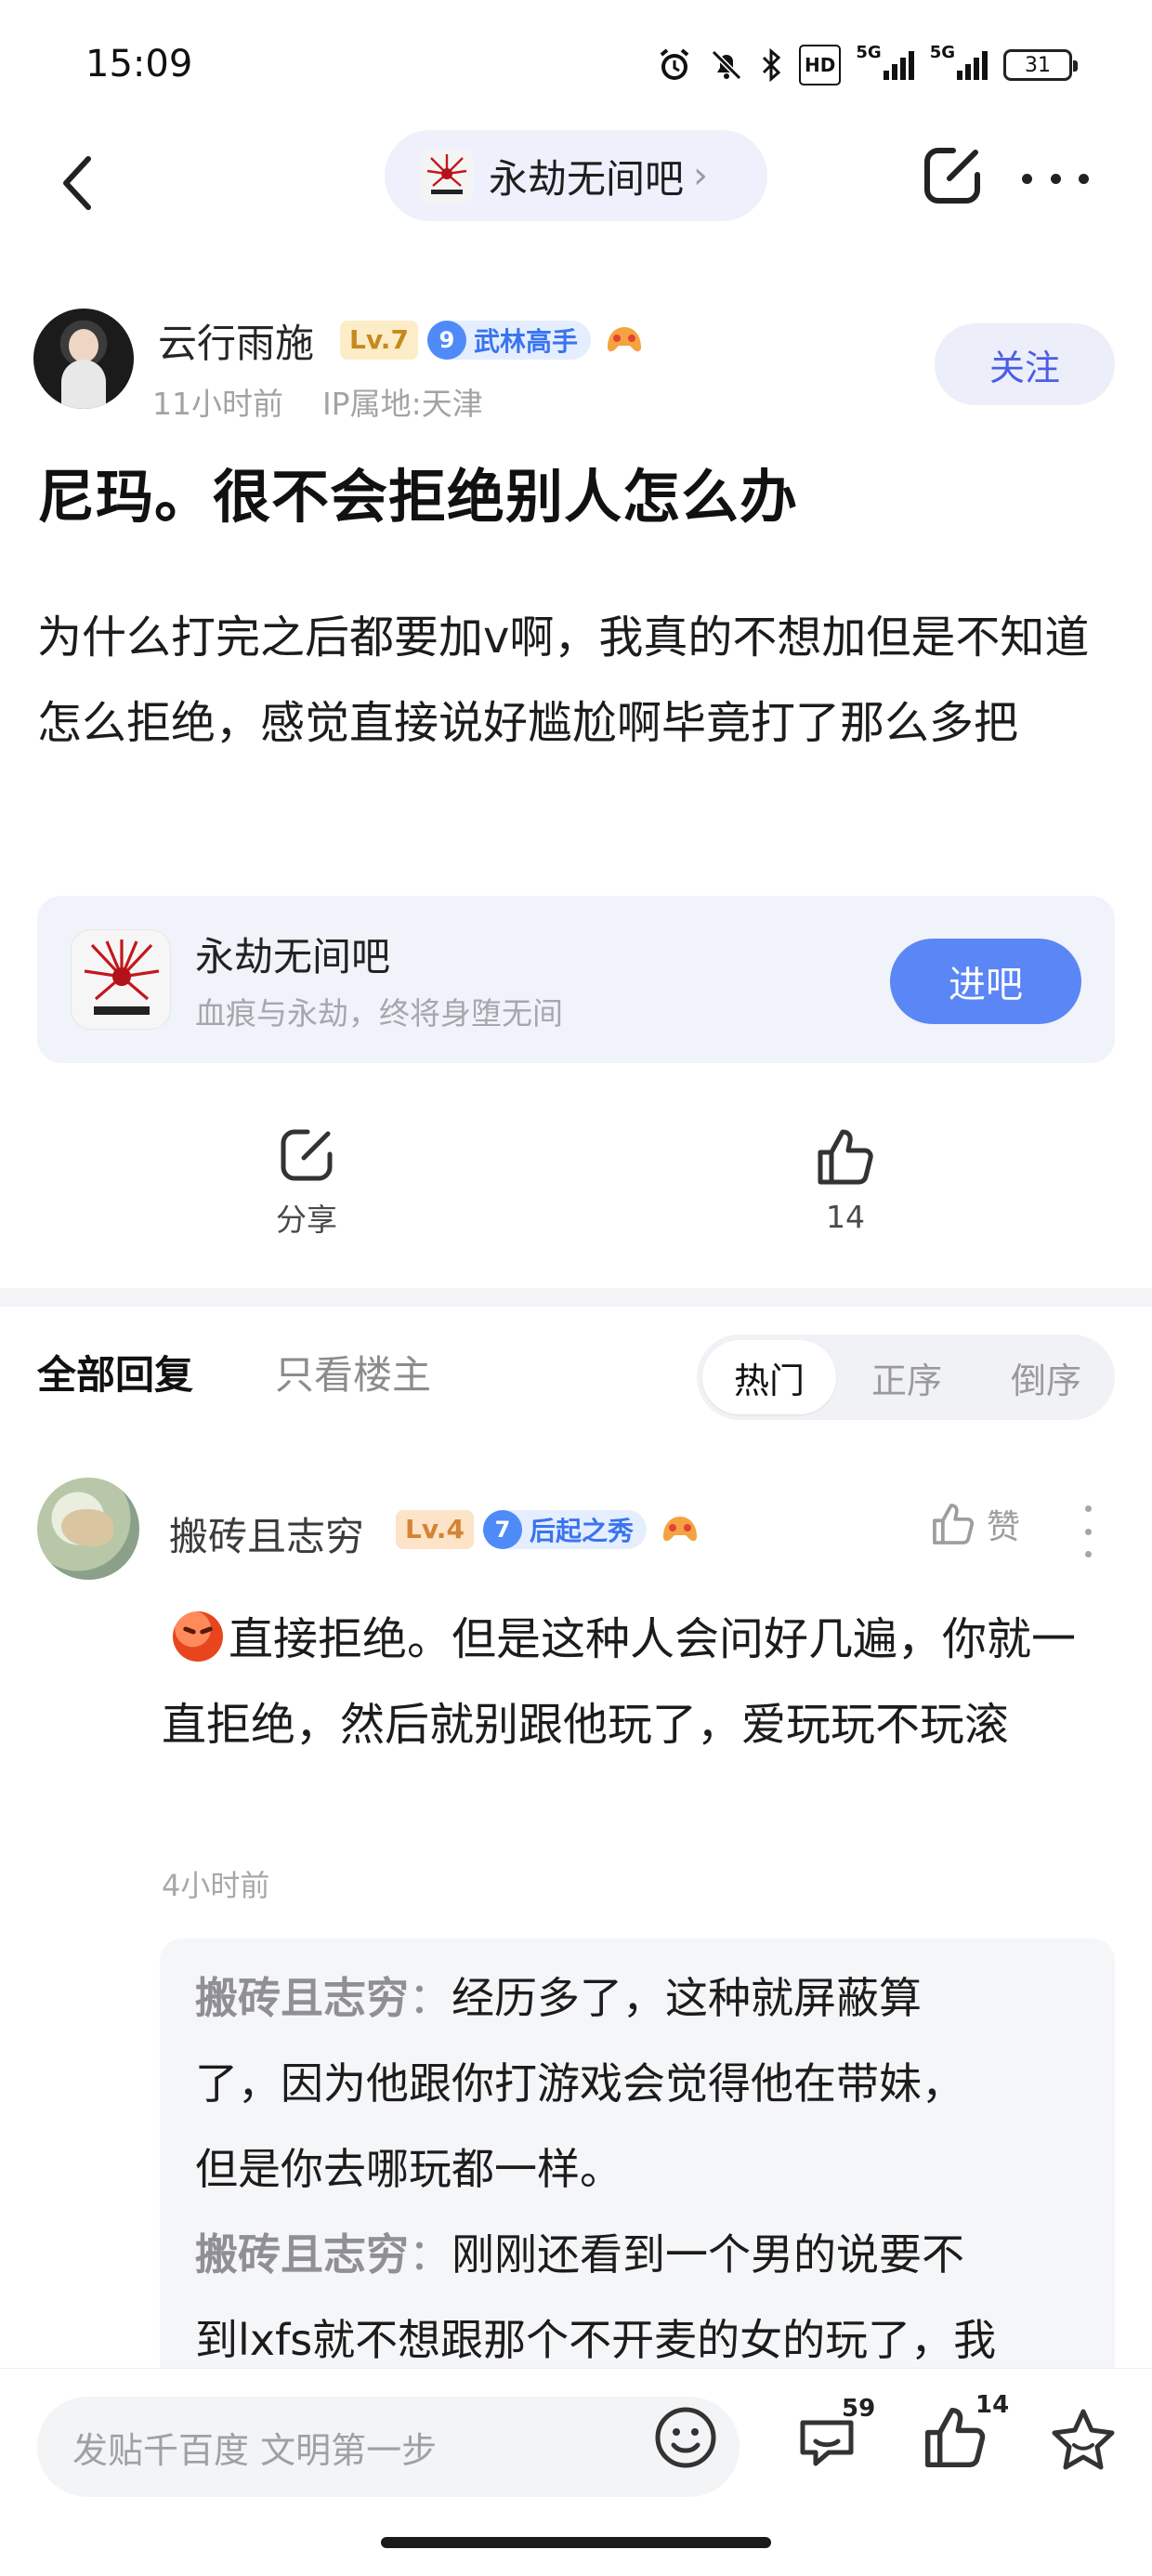 The height and width of the screenshot is (2576, 1152). Describe the element at coordinates (236, 340) in the screenshot. I see `author-name: 云行雨施` at that location.